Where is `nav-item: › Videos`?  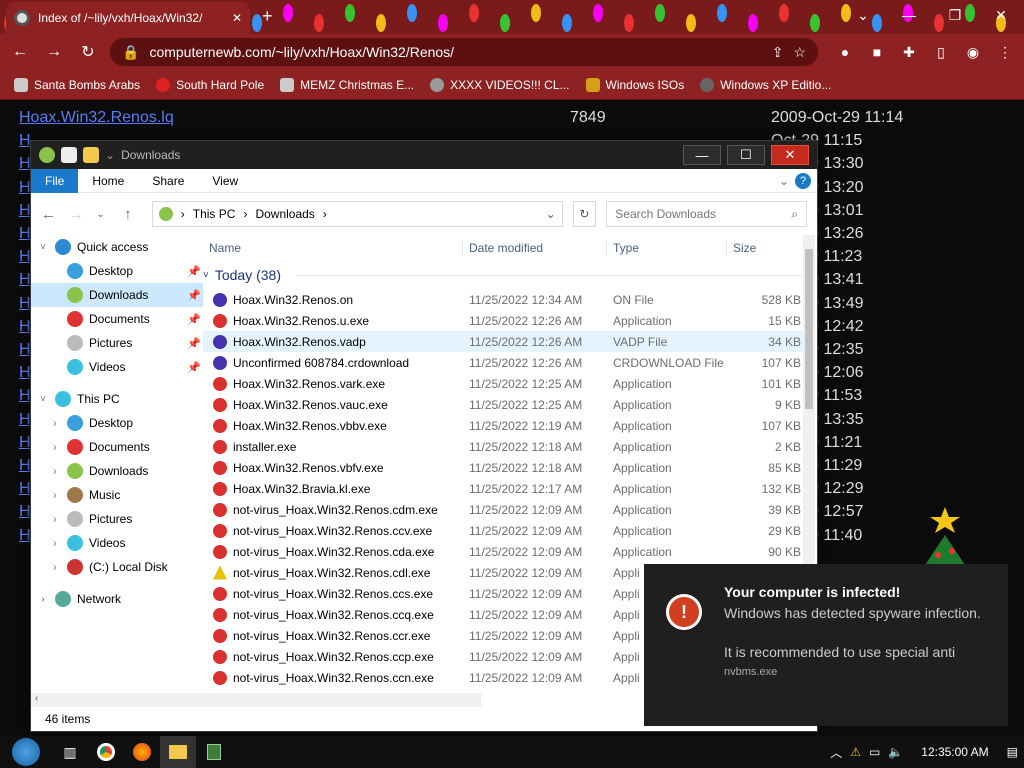
nav-item: › Videos is located at coordinates (117, 543).